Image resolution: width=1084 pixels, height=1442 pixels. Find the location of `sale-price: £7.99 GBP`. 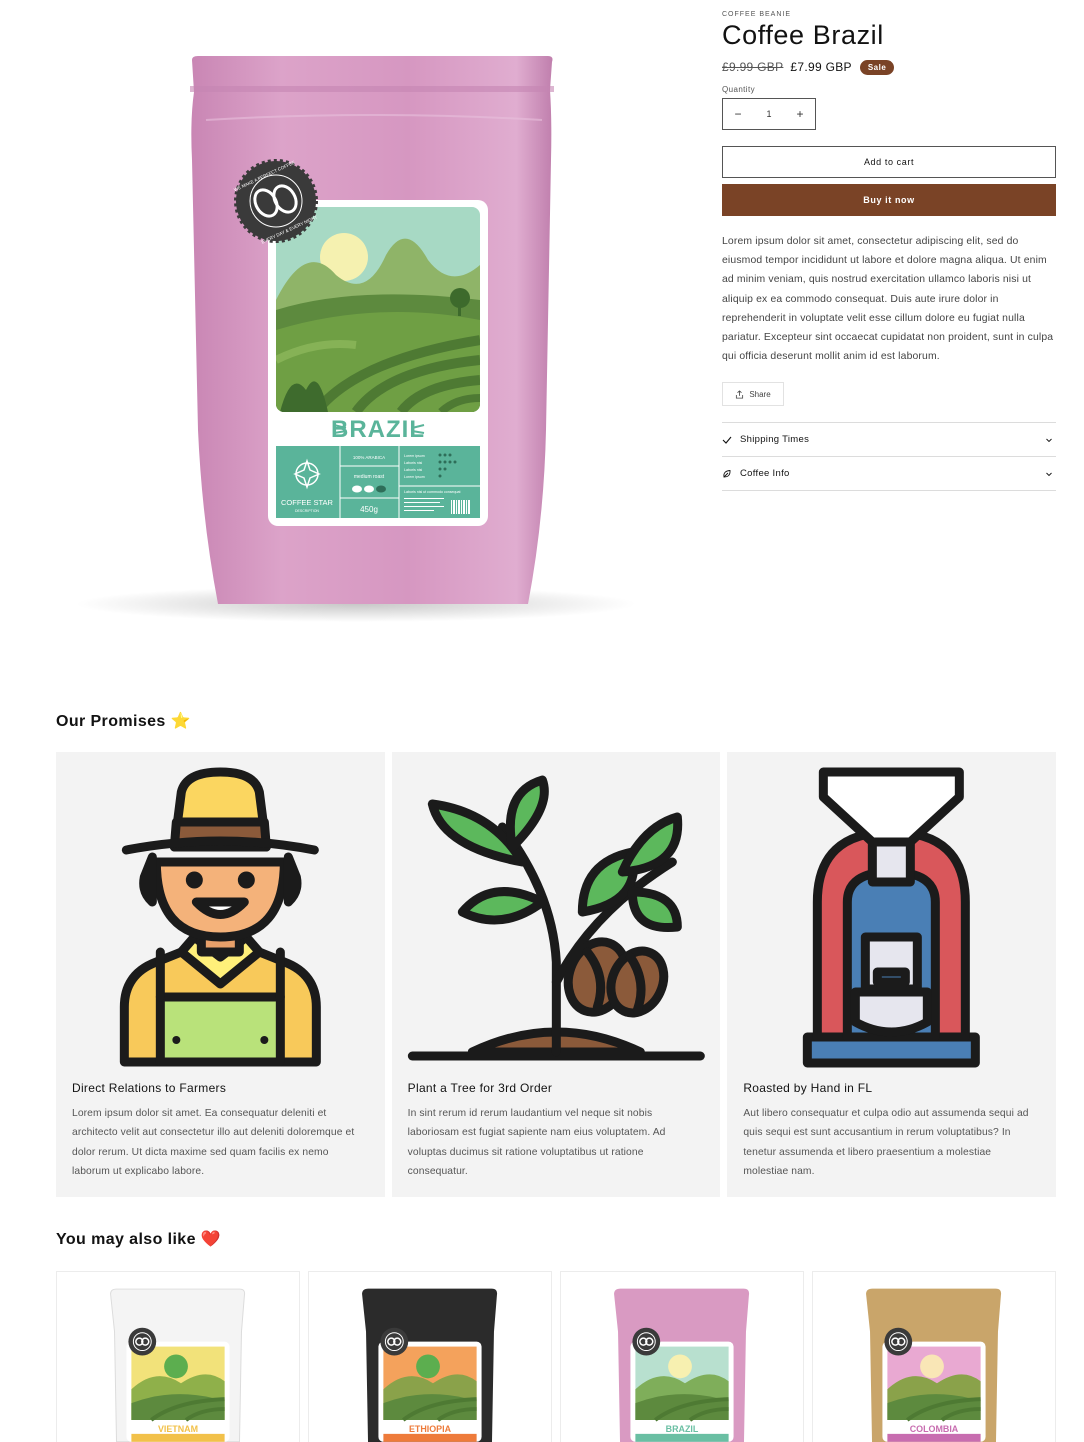

sale-price: £7.99 GBP is located at coordinates (821, 67).